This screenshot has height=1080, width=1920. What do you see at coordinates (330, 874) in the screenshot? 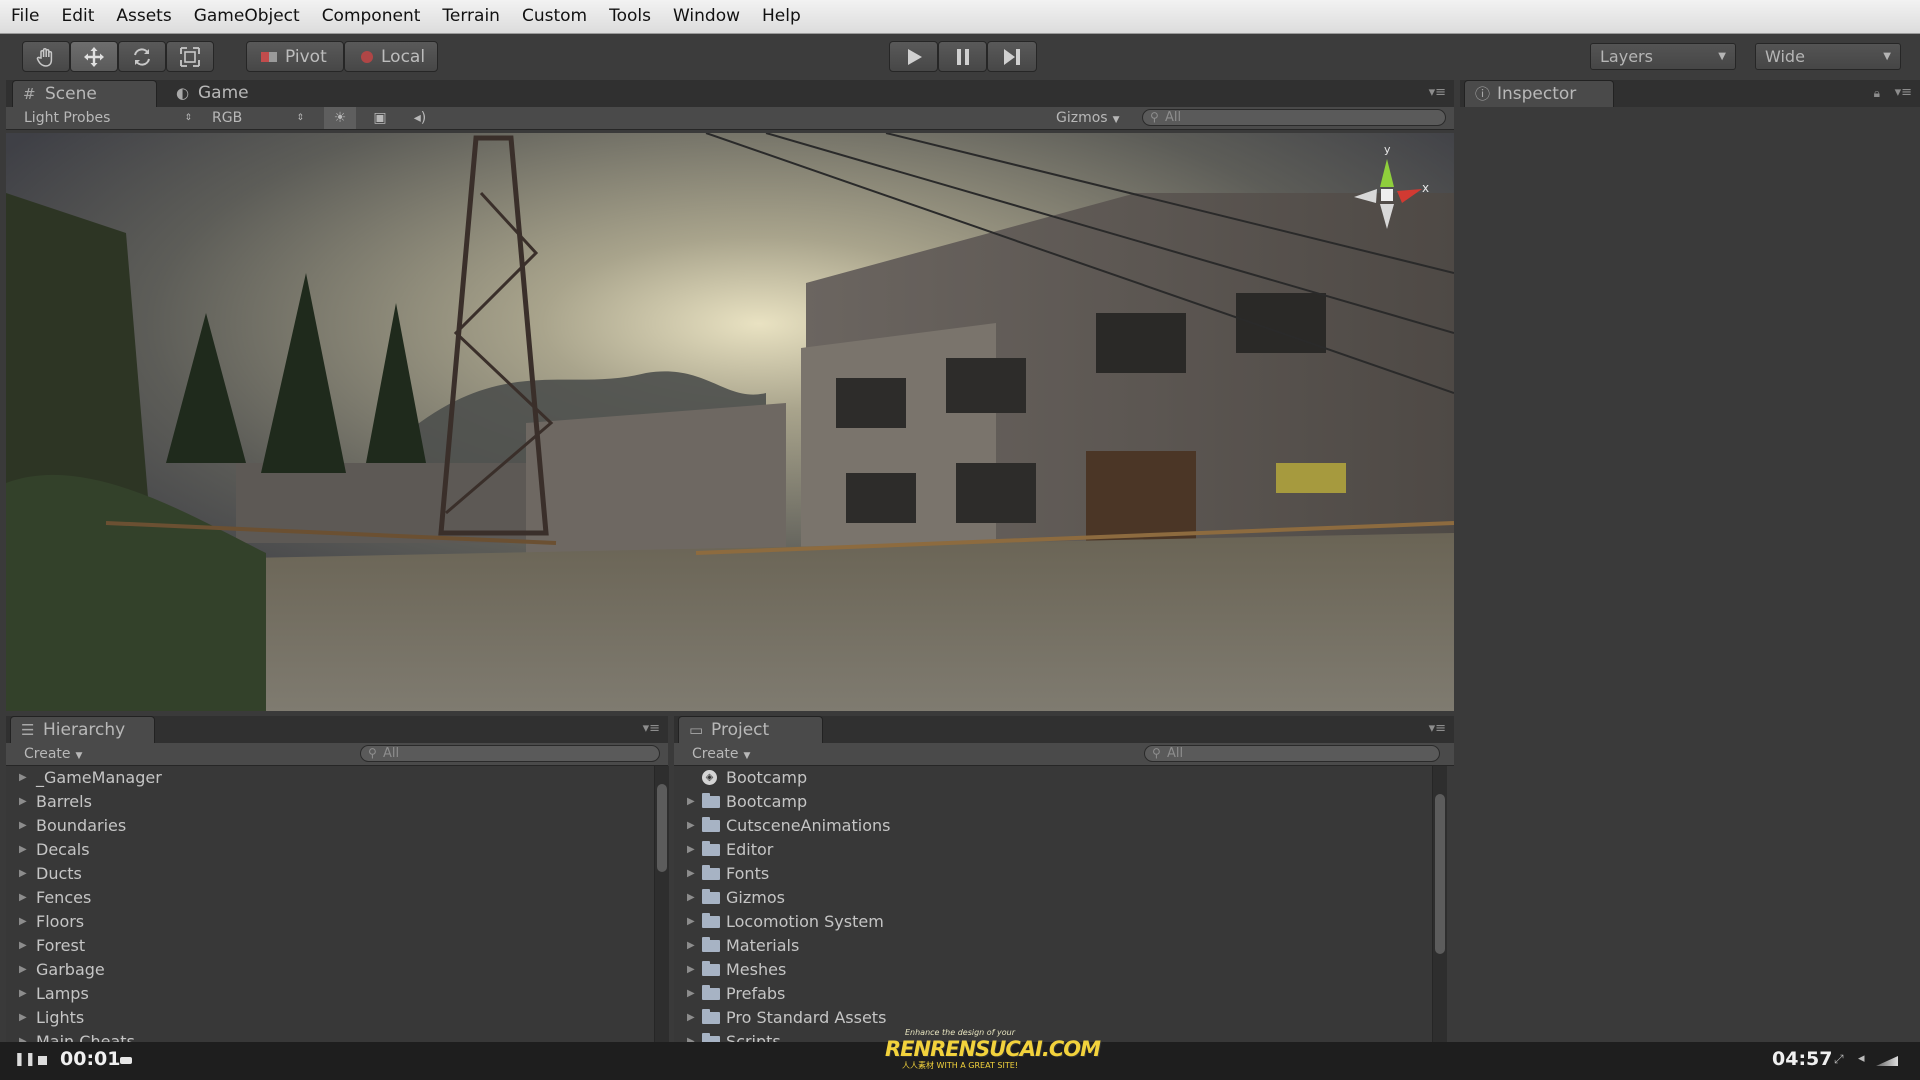
I see `list-item: ▶ Ducts` at bounding box center [330, 874].